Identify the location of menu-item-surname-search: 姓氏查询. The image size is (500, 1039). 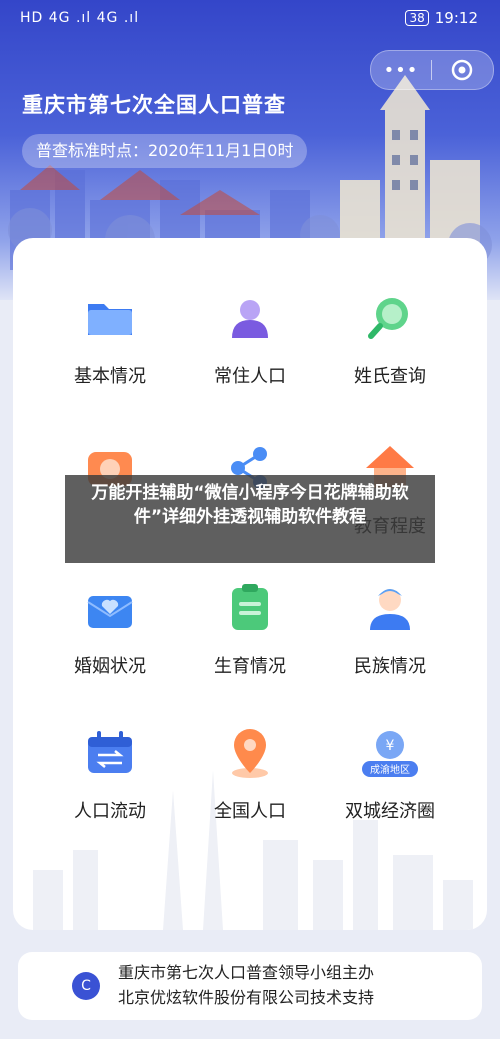
(390, 345).